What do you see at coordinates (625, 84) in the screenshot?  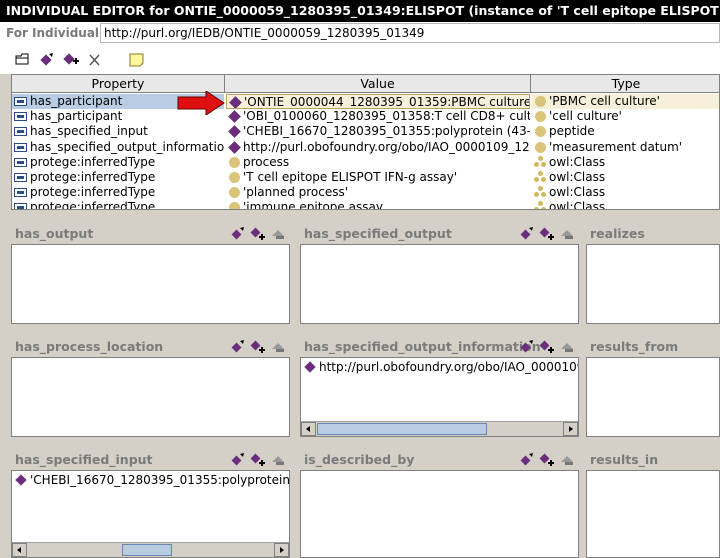 I see `column-header-type: Type` at bounding box center [625, 84].